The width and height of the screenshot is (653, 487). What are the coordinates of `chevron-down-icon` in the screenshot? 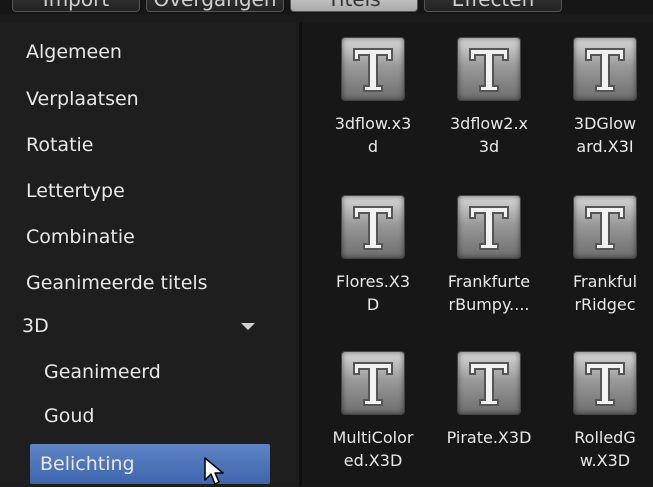 It's located at (248, 326).